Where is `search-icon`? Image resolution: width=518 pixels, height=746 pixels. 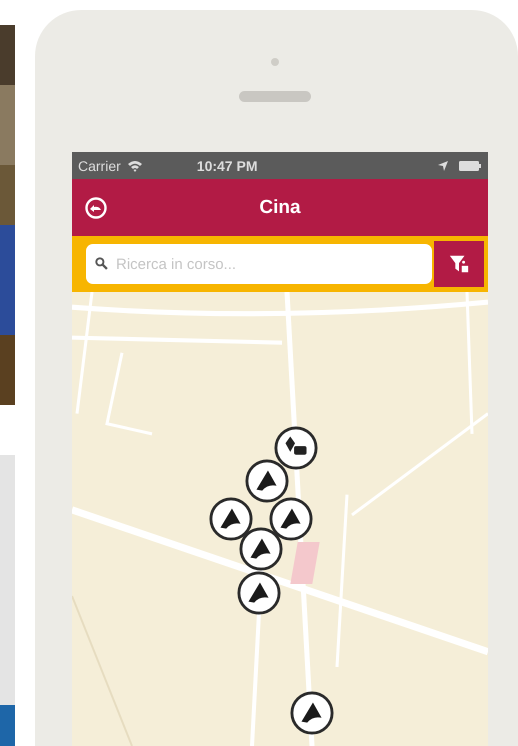
search-icon is located at coordinates (101, 263).